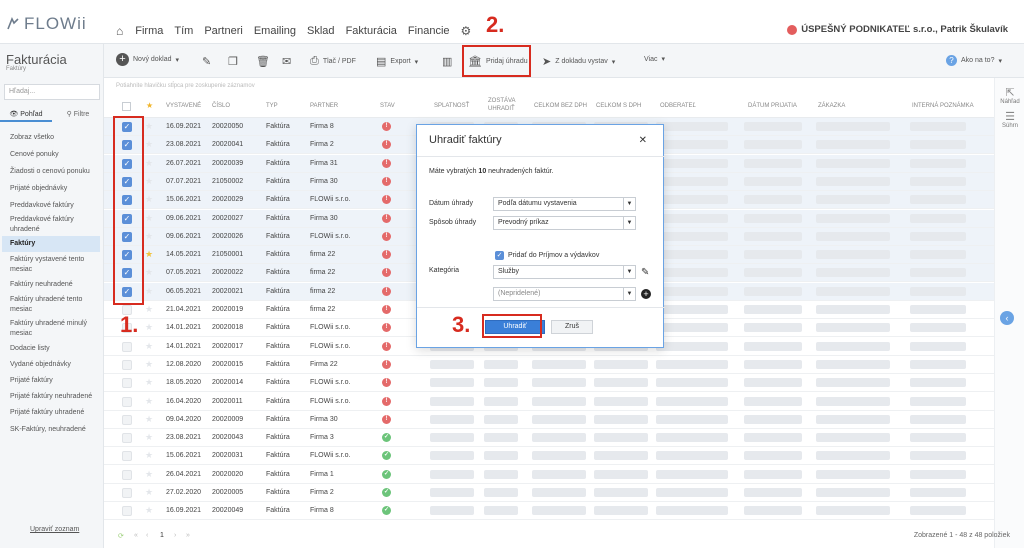 The width and height of the screenshot is (1024, 548). What do you see at coordinates (645, 272) in the screenshot?
I see `pencil-icon: ✎` at bounding box center [645, 272].